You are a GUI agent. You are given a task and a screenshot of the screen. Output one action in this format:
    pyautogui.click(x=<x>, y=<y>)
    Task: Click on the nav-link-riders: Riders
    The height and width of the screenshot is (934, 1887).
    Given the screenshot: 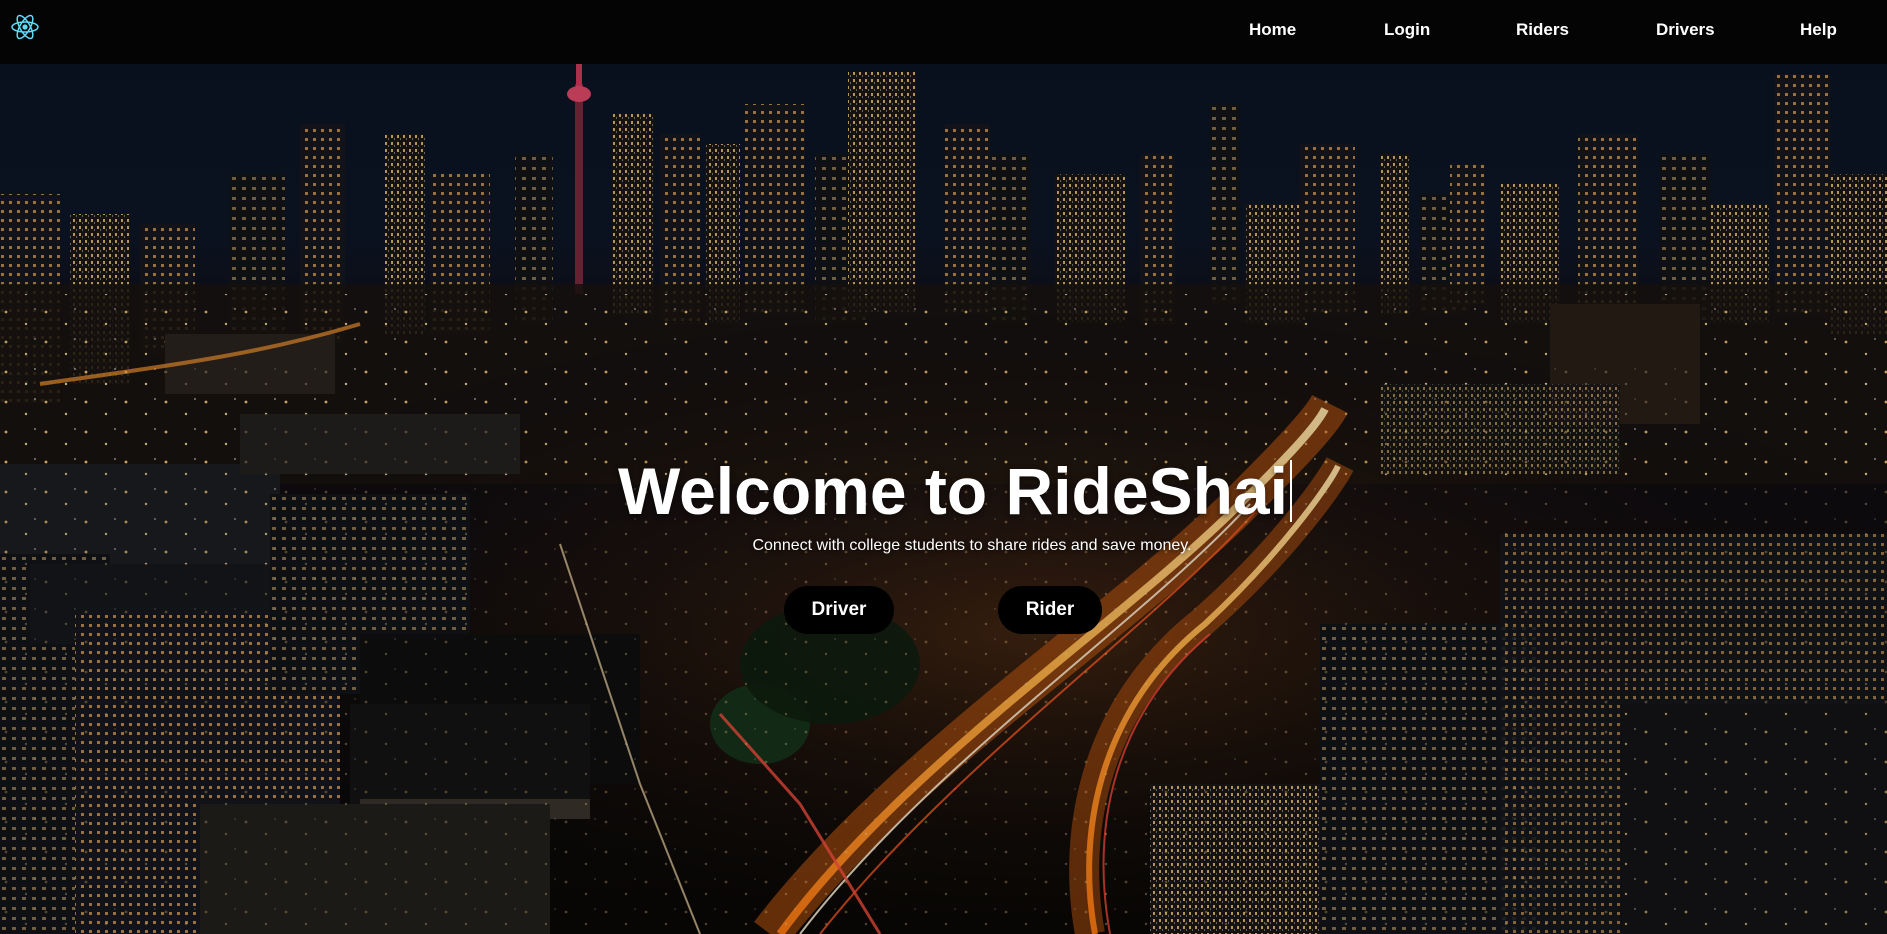 What is the action you would take?
    pyautogui.click(x=1542, y=30)
    